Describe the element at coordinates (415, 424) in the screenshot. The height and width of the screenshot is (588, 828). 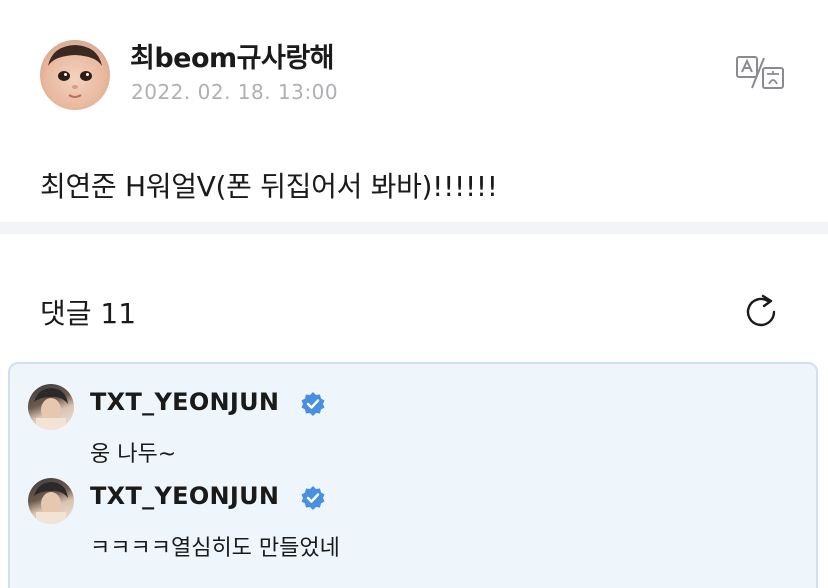
I see `comment-item: TXT_YEONJUN 웅 나두~` at that location.